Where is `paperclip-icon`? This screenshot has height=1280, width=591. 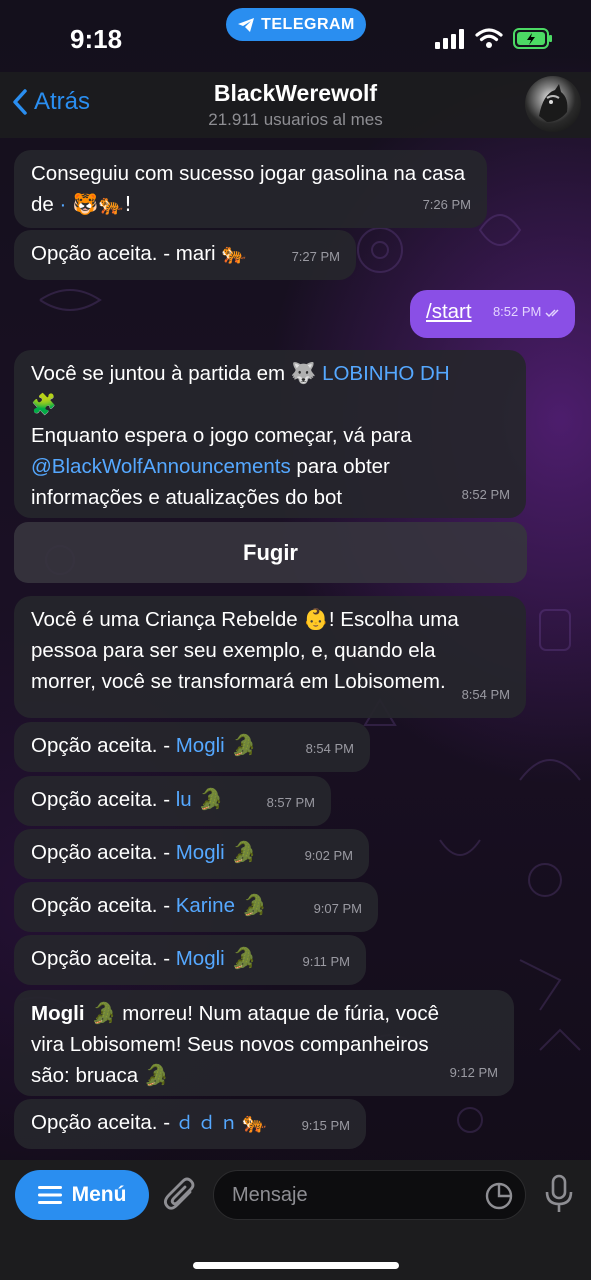 paperclip-icon is located at coordinates (179, 1193).